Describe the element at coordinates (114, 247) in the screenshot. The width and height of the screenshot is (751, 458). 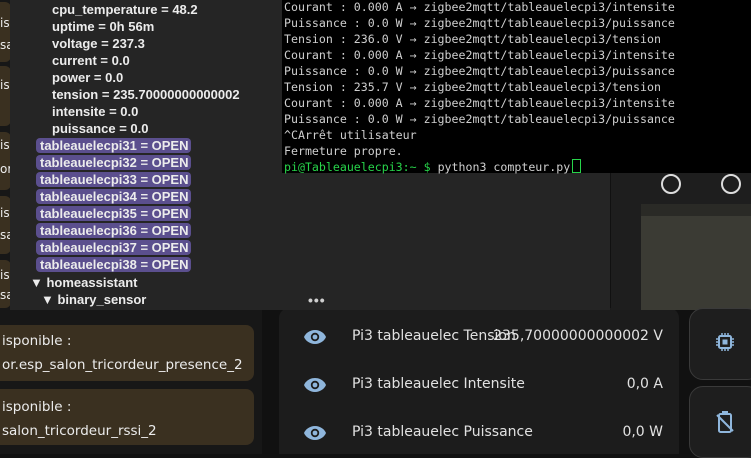
I see `topic-pill: tableauelecpi37 = OPEN` at that location.